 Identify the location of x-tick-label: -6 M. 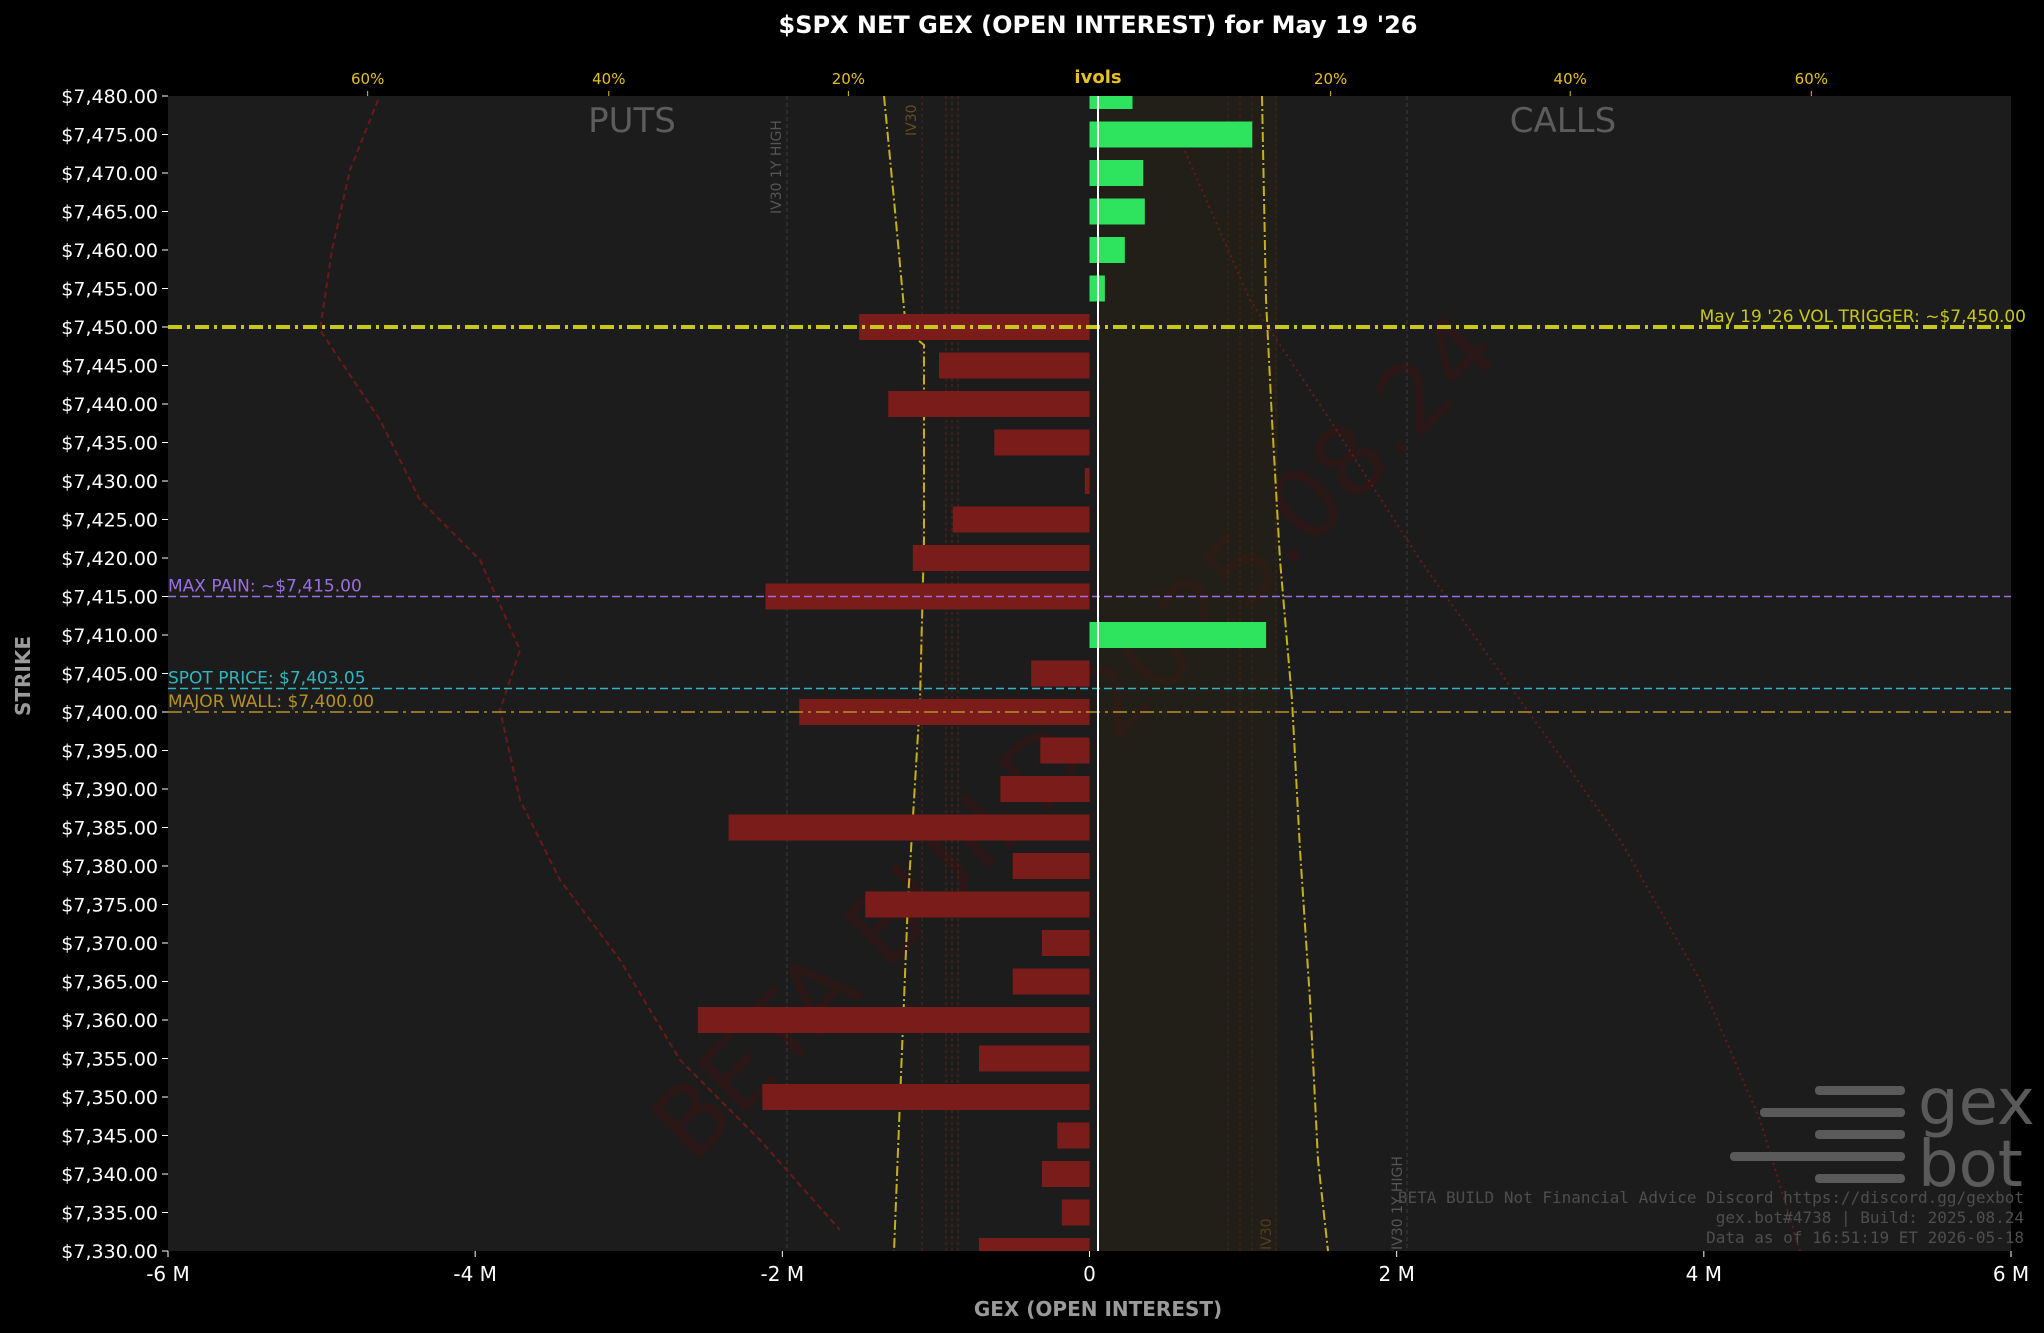
(168, 1274).